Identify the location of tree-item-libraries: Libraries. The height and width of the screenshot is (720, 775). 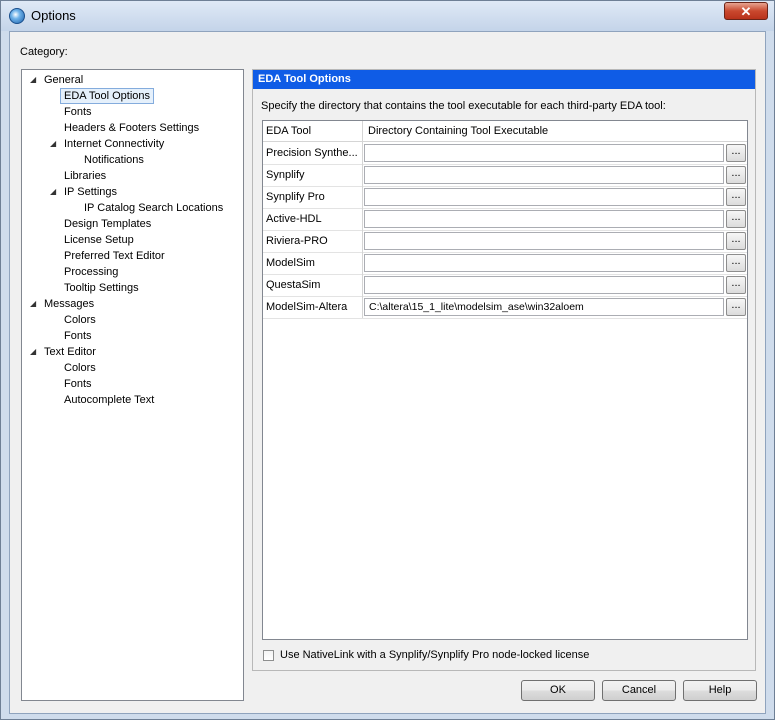
(85, 176).